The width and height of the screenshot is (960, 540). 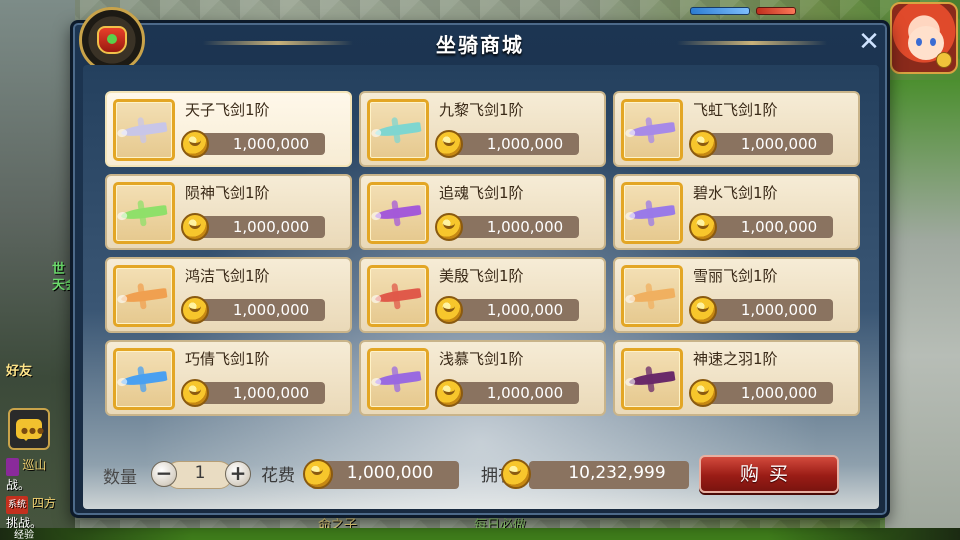 What do you see at coordinates (735, 359) in the screenshot?
I see `item-name: 神速之羽1阶` at bounding box center [735, 359].